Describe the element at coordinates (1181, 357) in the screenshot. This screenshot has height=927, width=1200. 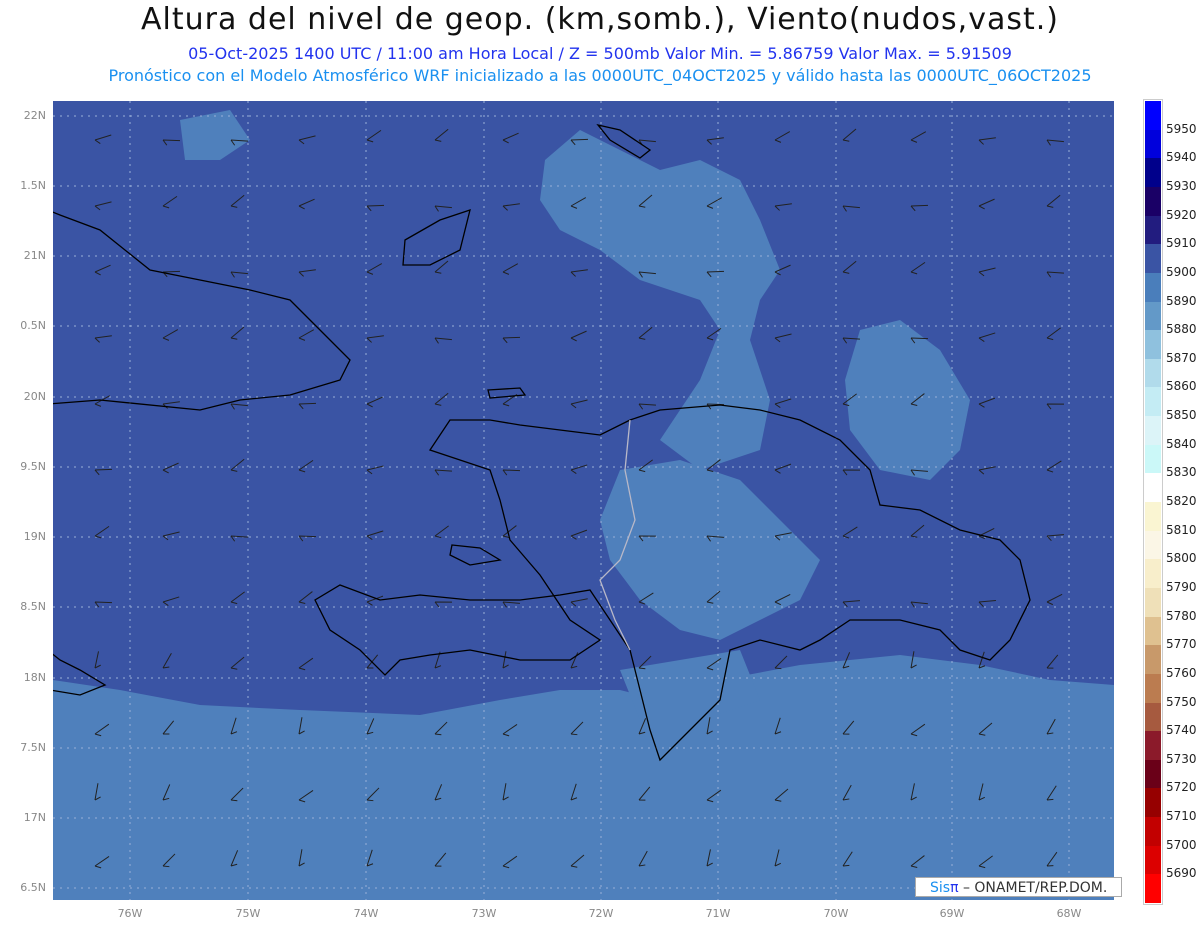
I see `colorbar-label: 5870` at that location.